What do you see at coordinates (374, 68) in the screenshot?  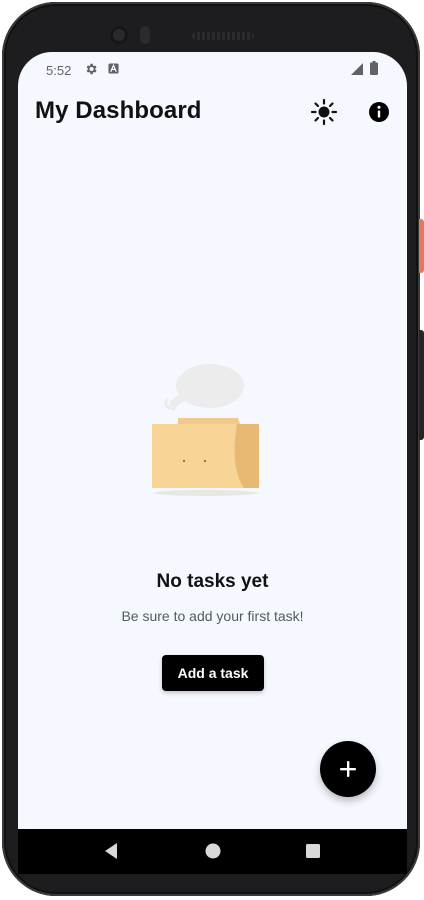 I see `battery-icon` at bounding box center [374, 68].